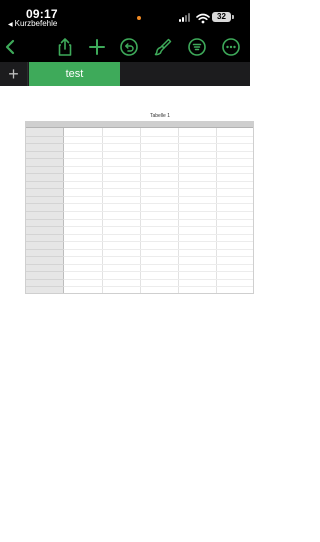 The height and width of the screenshot is (542, 320). What do you see at coordinates (36, 23) in the screenshot?
I see `back-app-label: Kurzbefehle` at bounding box center [36, 23].